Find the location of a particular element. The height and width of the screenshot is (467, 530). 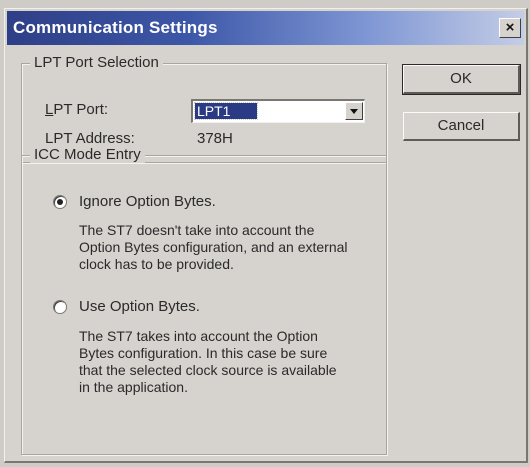

window-title: Communication Settings is located at coordinates (115, 27).